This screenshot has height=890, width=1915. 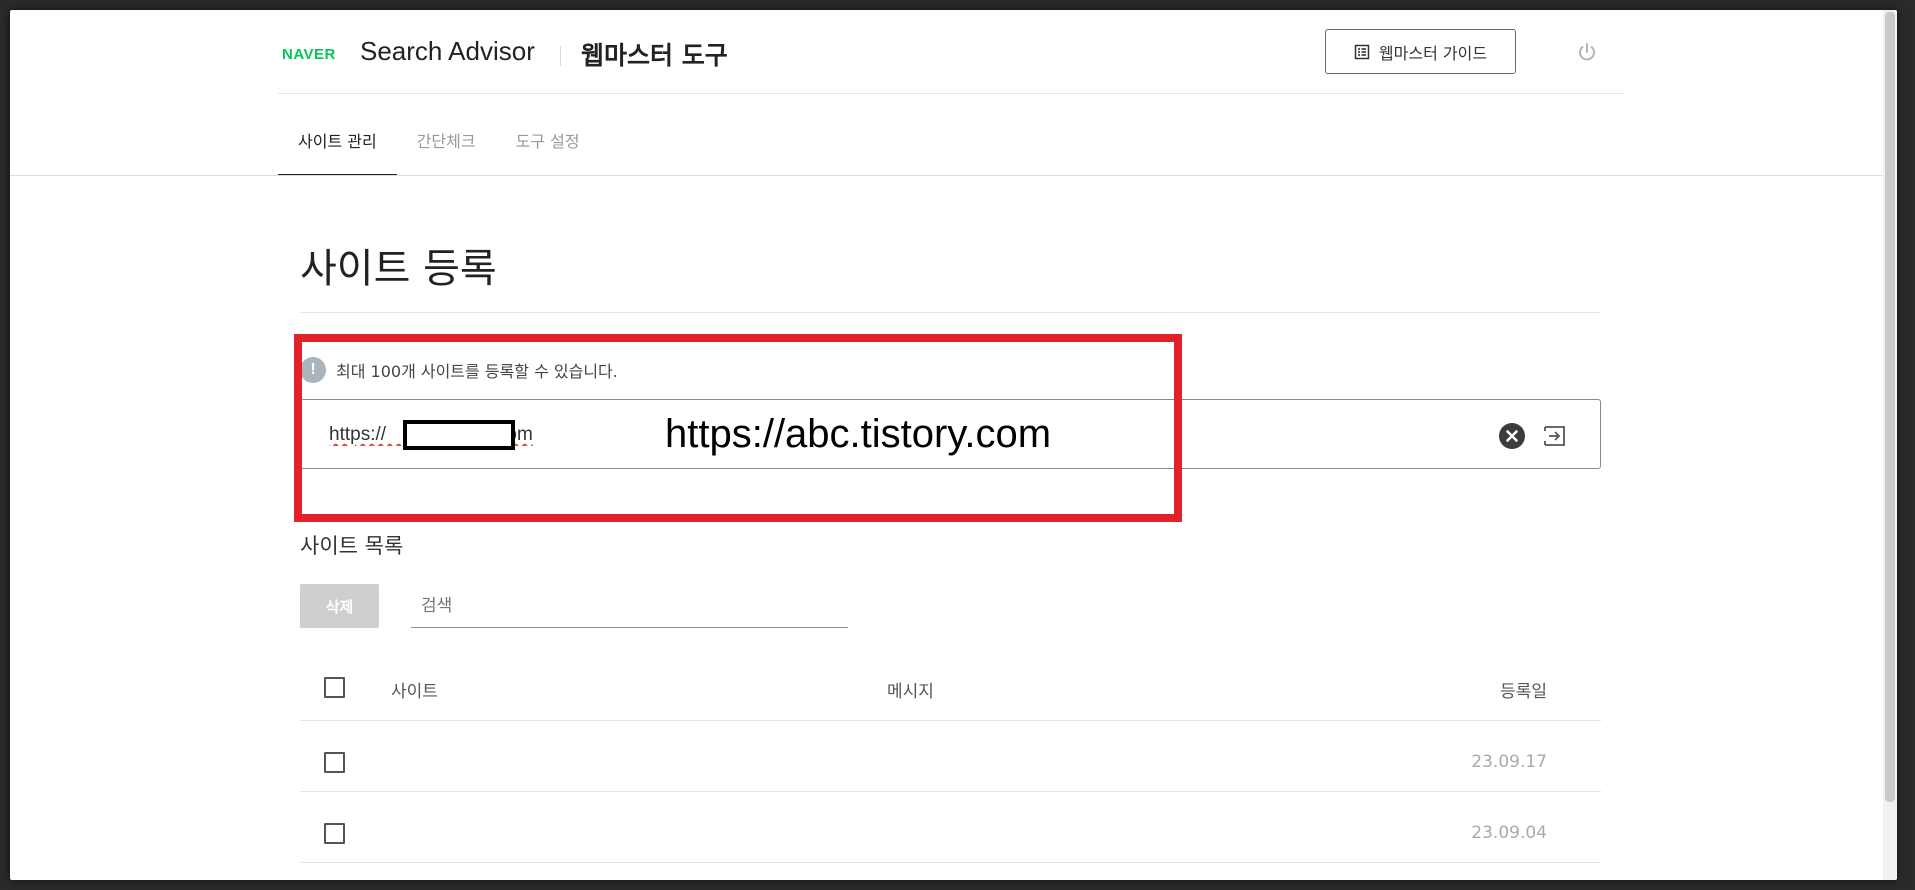 What do you see at coordinates (1362, 52) in the screenshot?
I see `book-list-icon` at bounding box center [1362, 52].